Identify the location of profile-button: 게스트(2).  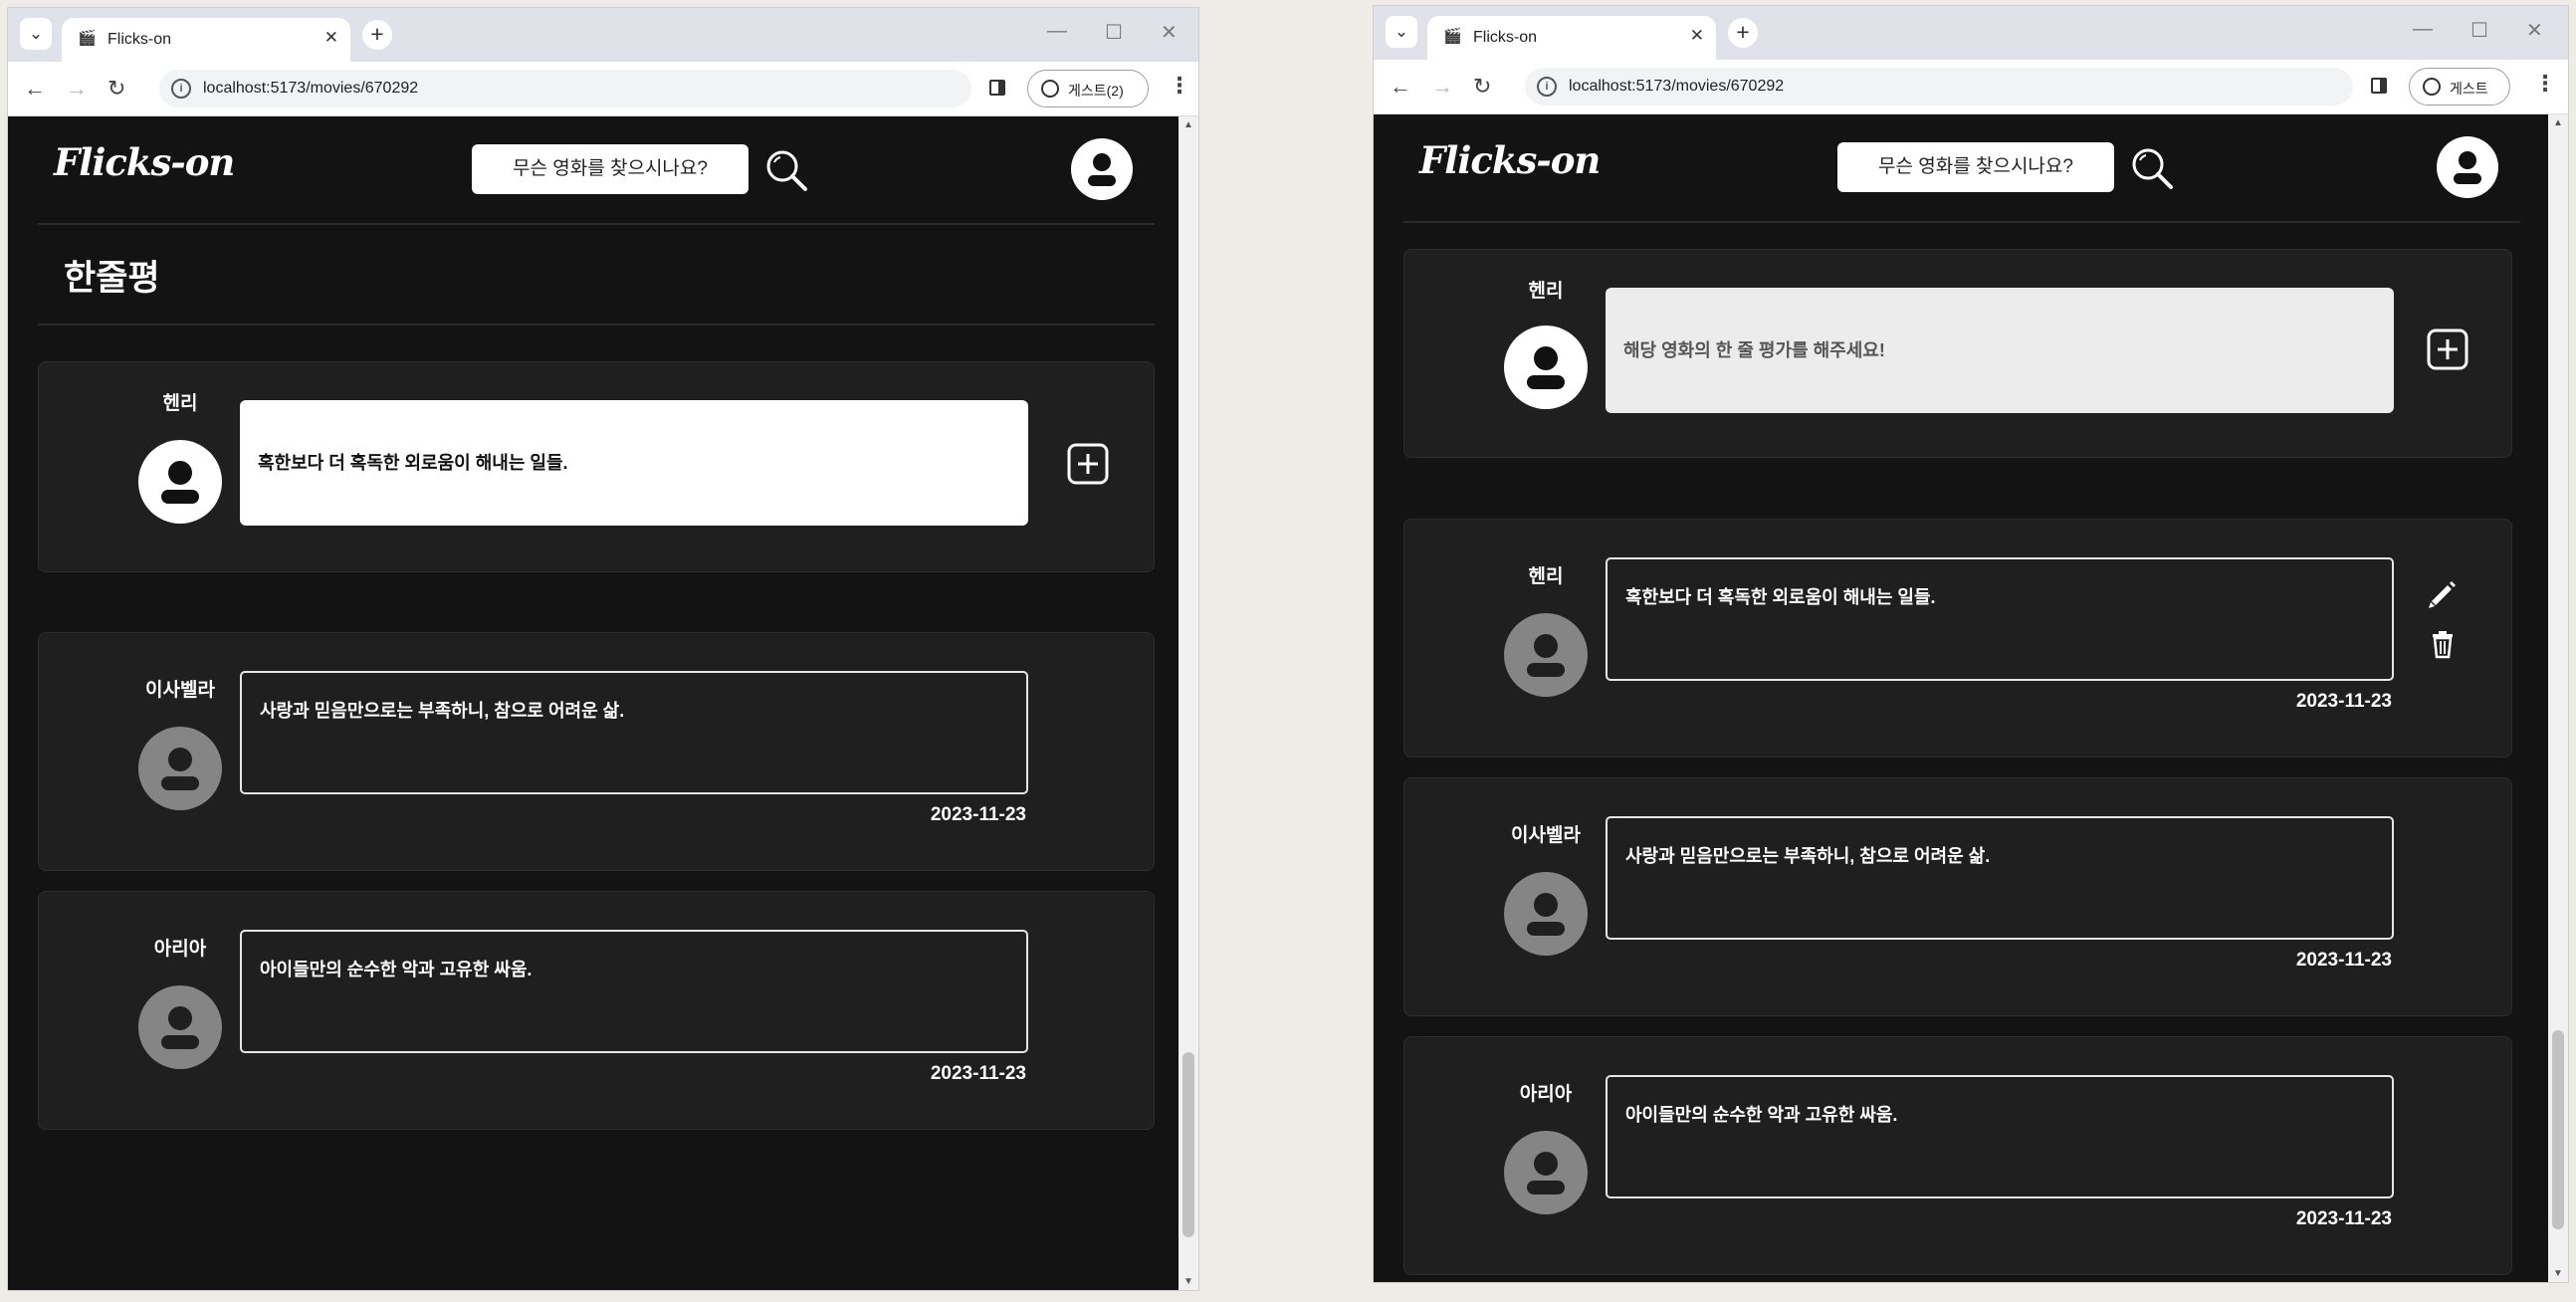
(1088, 89).